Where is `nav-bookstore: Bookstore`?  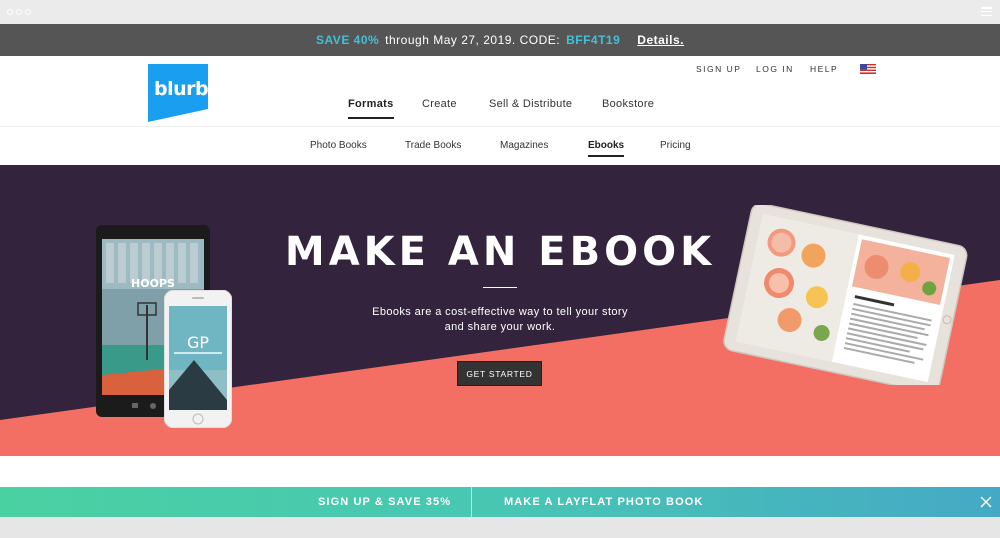 nav-bookstore: Bookstore is located at coordinates (628, 104).